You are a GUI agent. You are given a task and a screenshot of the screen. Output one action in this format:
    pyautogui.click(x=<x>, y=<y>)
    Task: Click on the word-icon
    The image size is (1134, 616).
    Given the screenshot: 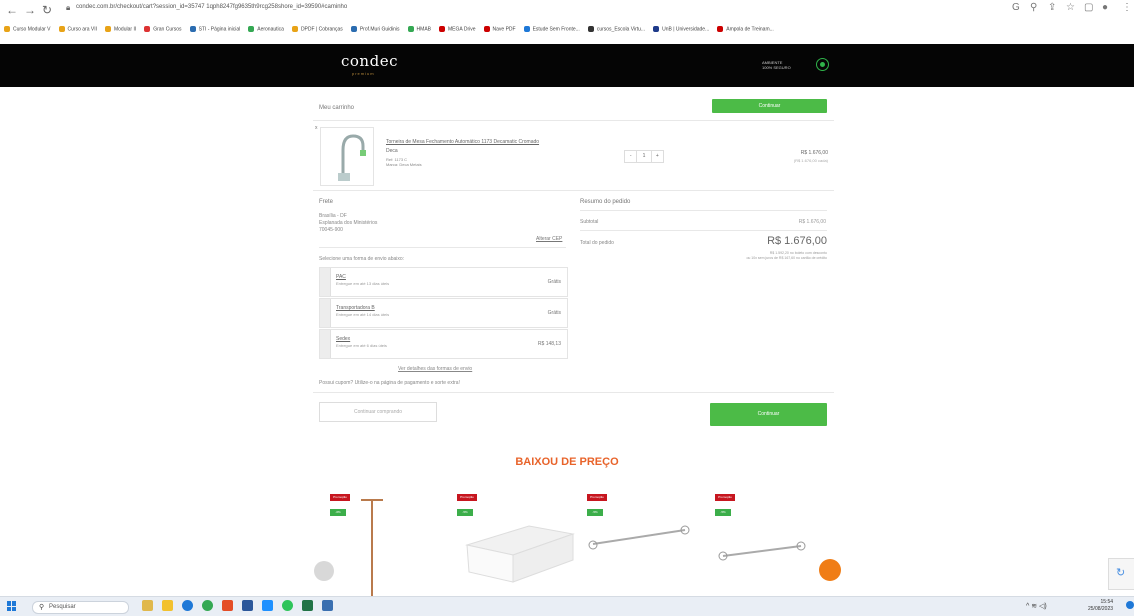 What is the action you would take?
    pyautogui.click(x=247, y=605)
    